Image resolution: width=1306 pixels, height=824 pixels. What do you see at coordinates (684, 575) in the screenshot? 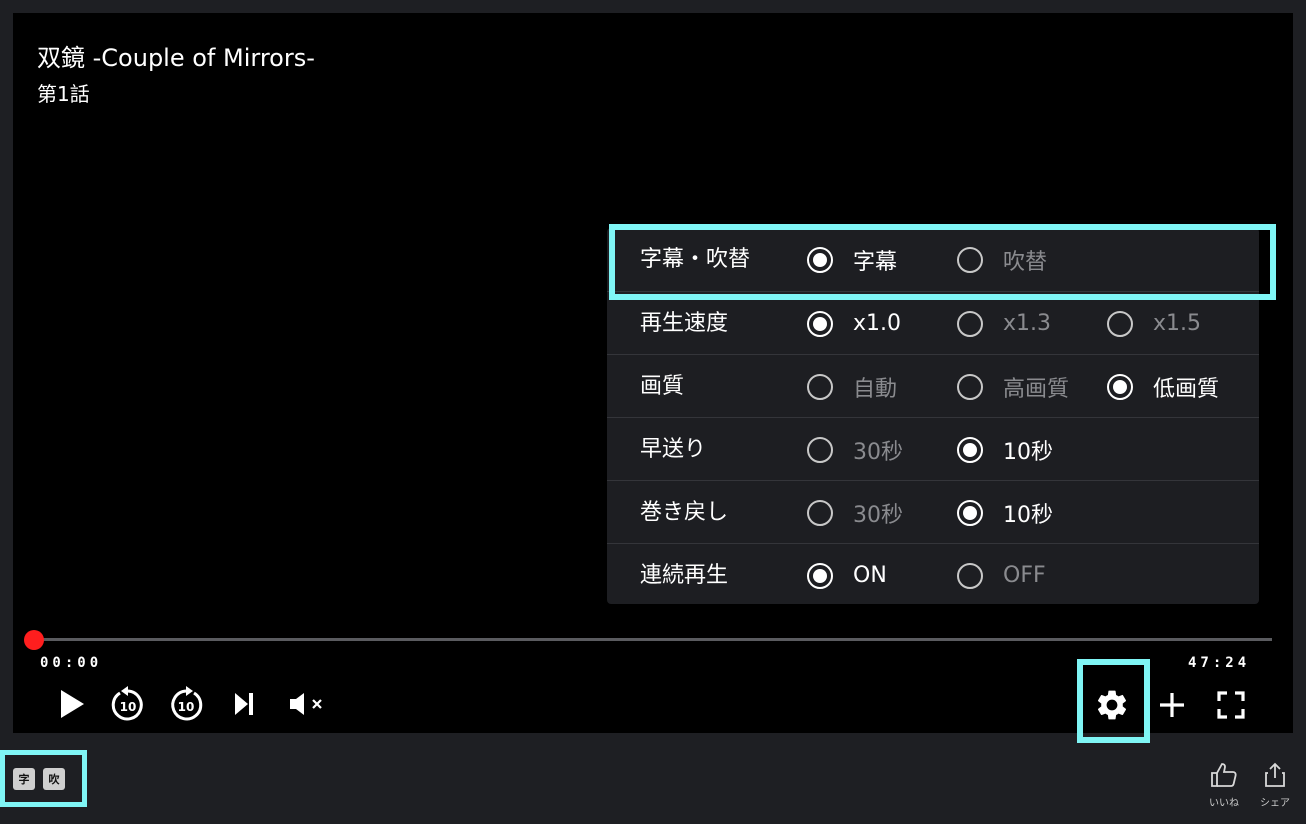
I see `setting-label: 連続再生` at bounding box center [684, 575].